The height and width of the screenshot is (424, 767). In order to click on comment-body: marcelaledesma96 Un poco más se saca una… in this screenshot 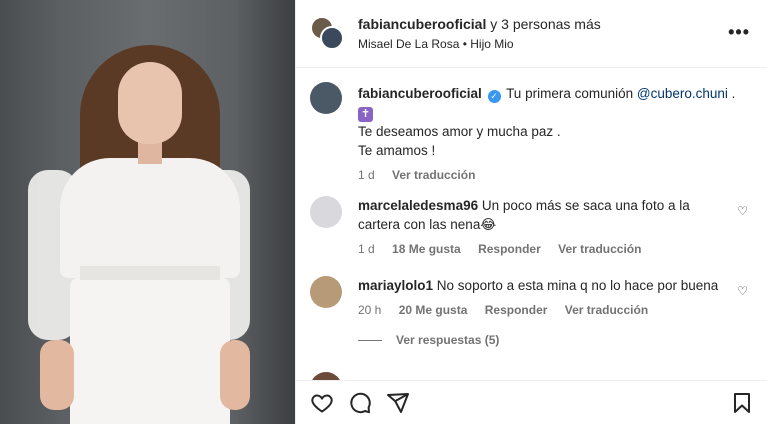, I will do `click(543, 227)`.